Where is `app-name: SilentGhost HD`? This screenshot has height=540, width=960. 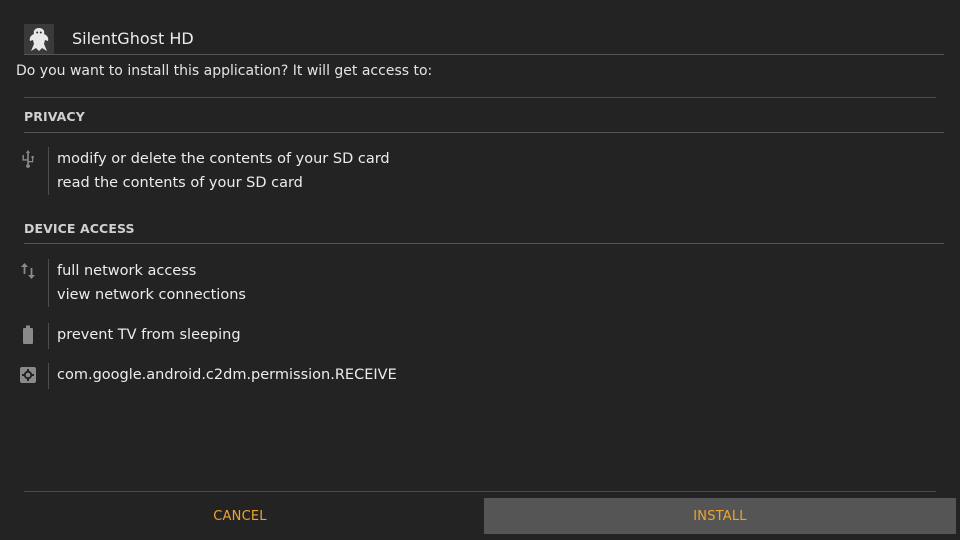
app-name: SilentGhost HD is located at coordinates (133, 38).